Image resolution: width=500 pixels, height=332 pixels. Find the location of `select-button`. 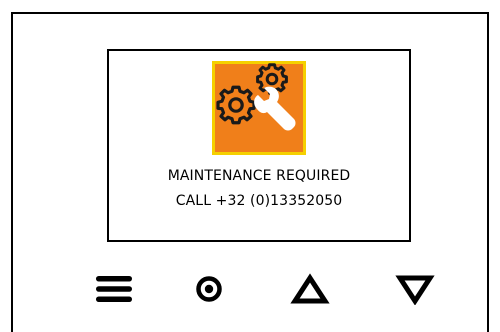

select-button is located at coordinates (209, 289).